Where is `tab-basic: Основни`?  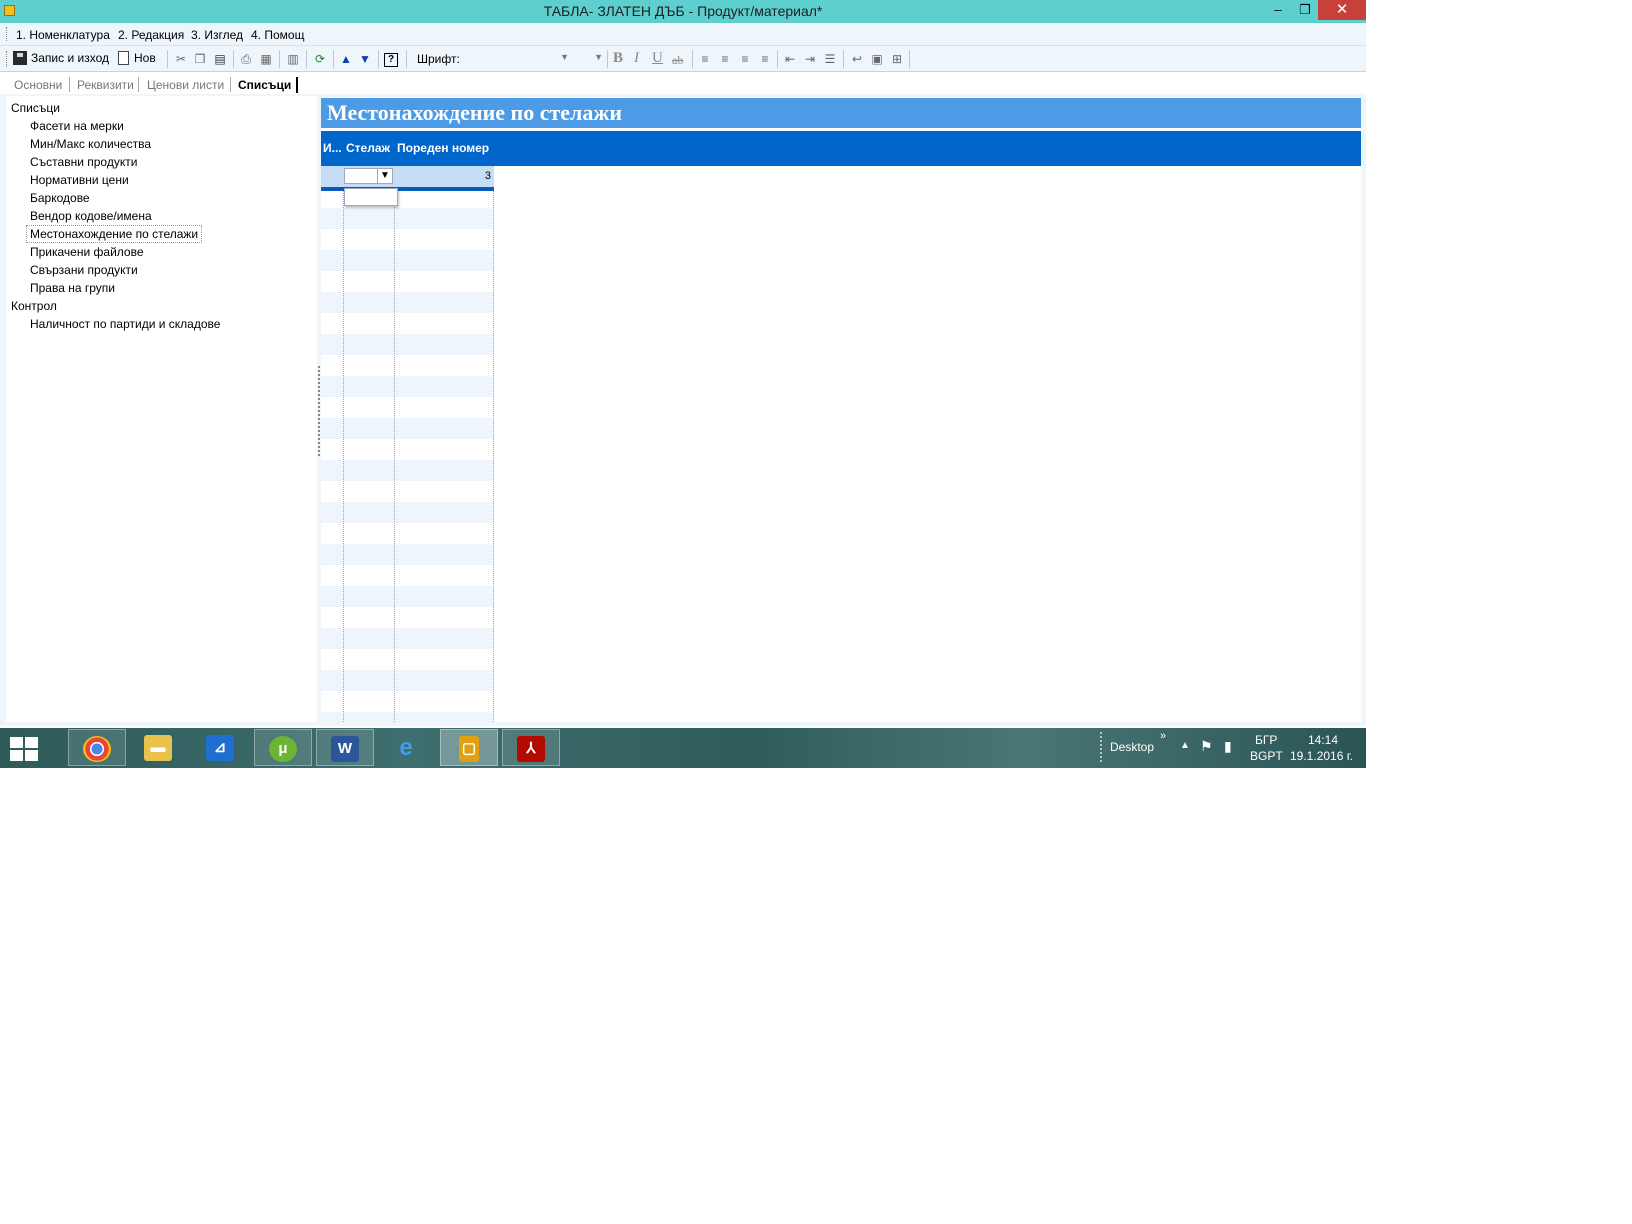
tab-basic: Основни is located at coordinates (38, 85).